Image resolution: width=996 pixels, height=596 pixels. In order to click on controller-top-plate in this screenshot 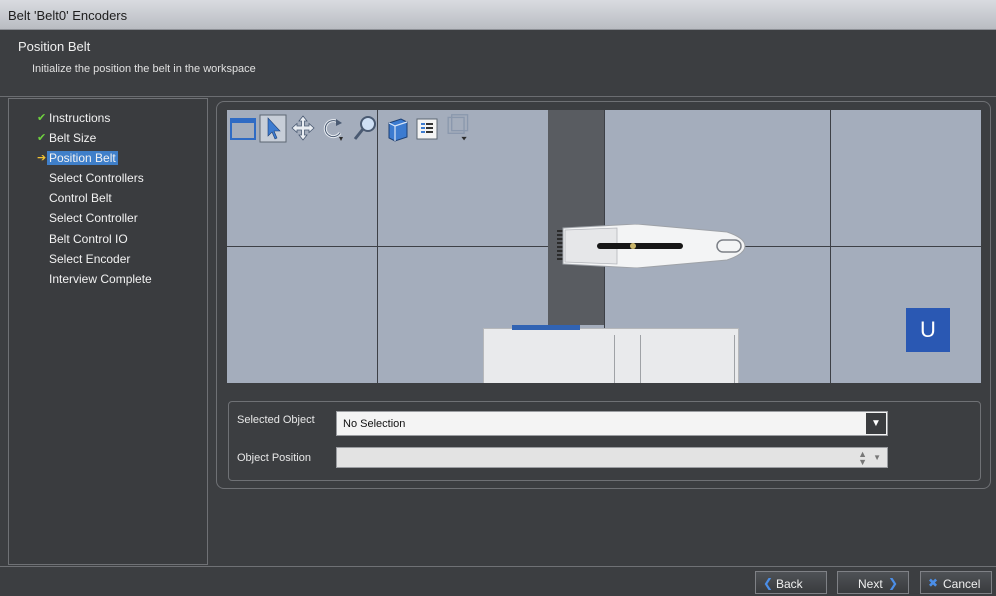, I will do `click(546, 327)`.